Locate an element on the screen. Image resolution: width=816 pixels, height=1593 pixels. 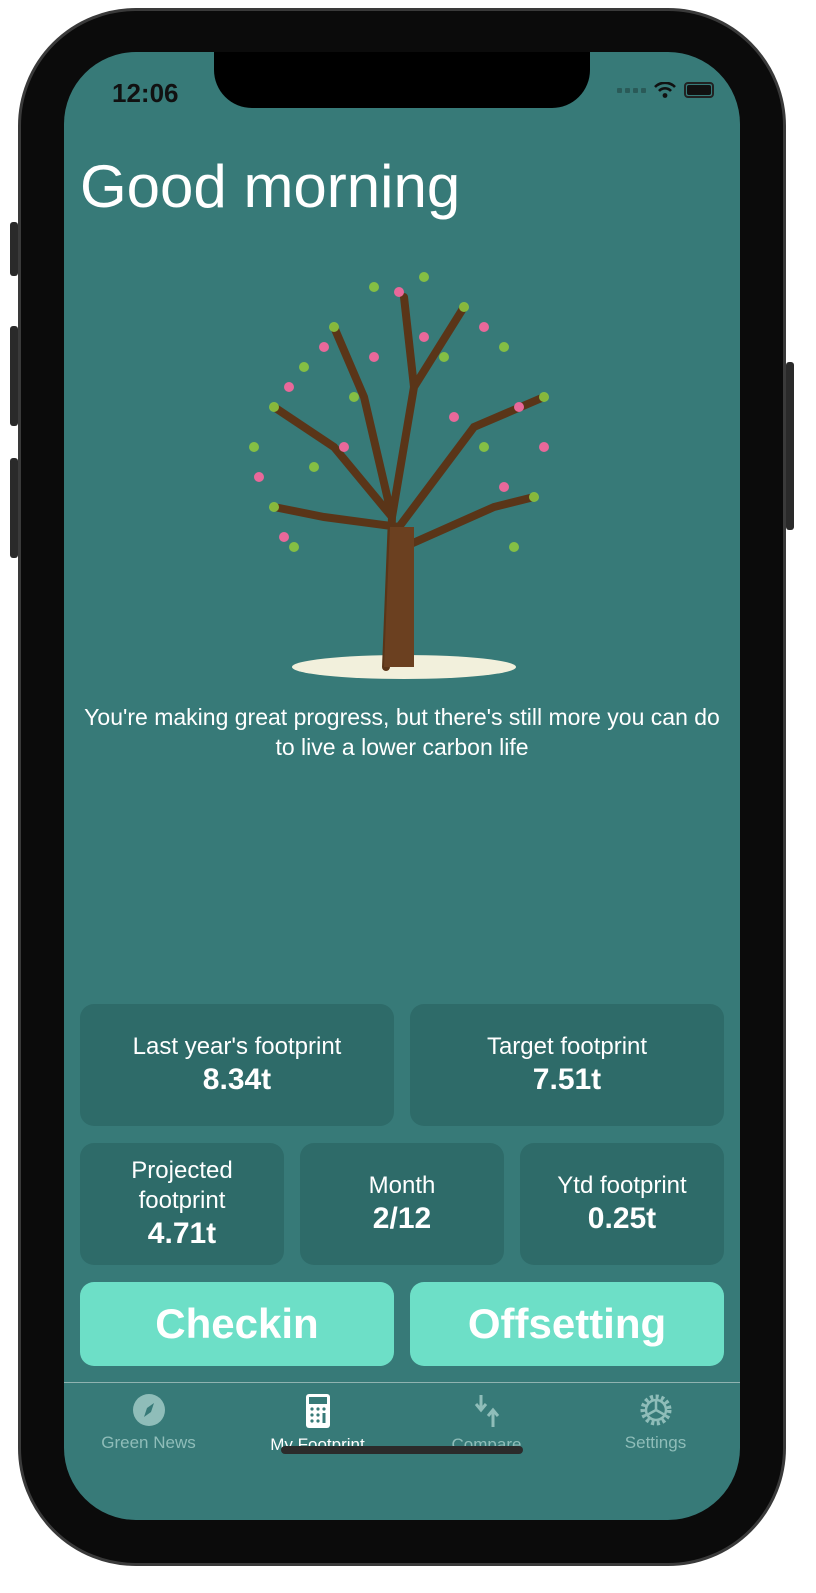
notch is located at coordinates (402, 80).